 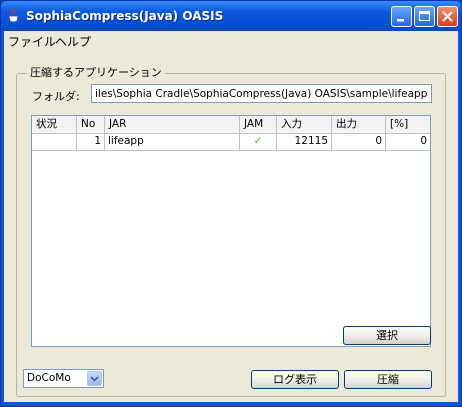 I want to click on minimize-icon, so click(x=400, y=20).